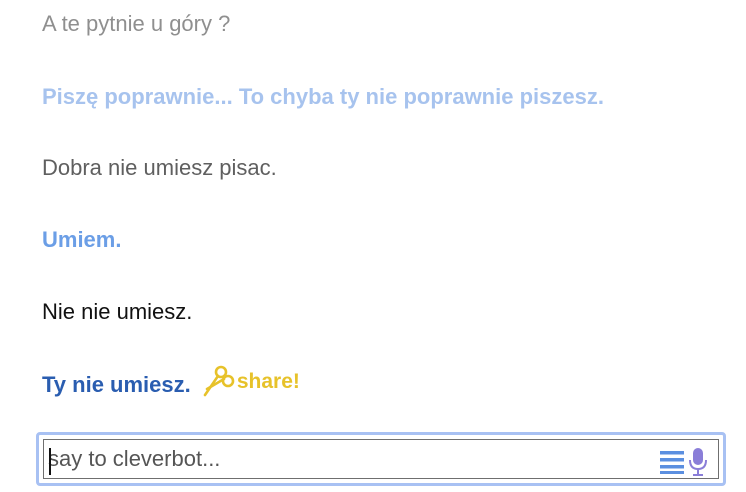 Image resolution: width=746 pixels, height=492 pixels. What do you see at coordinates (117, 311) in the screenshot?
I see `user-message: Nie nie umiesz.` at bounding box center [117, 311].